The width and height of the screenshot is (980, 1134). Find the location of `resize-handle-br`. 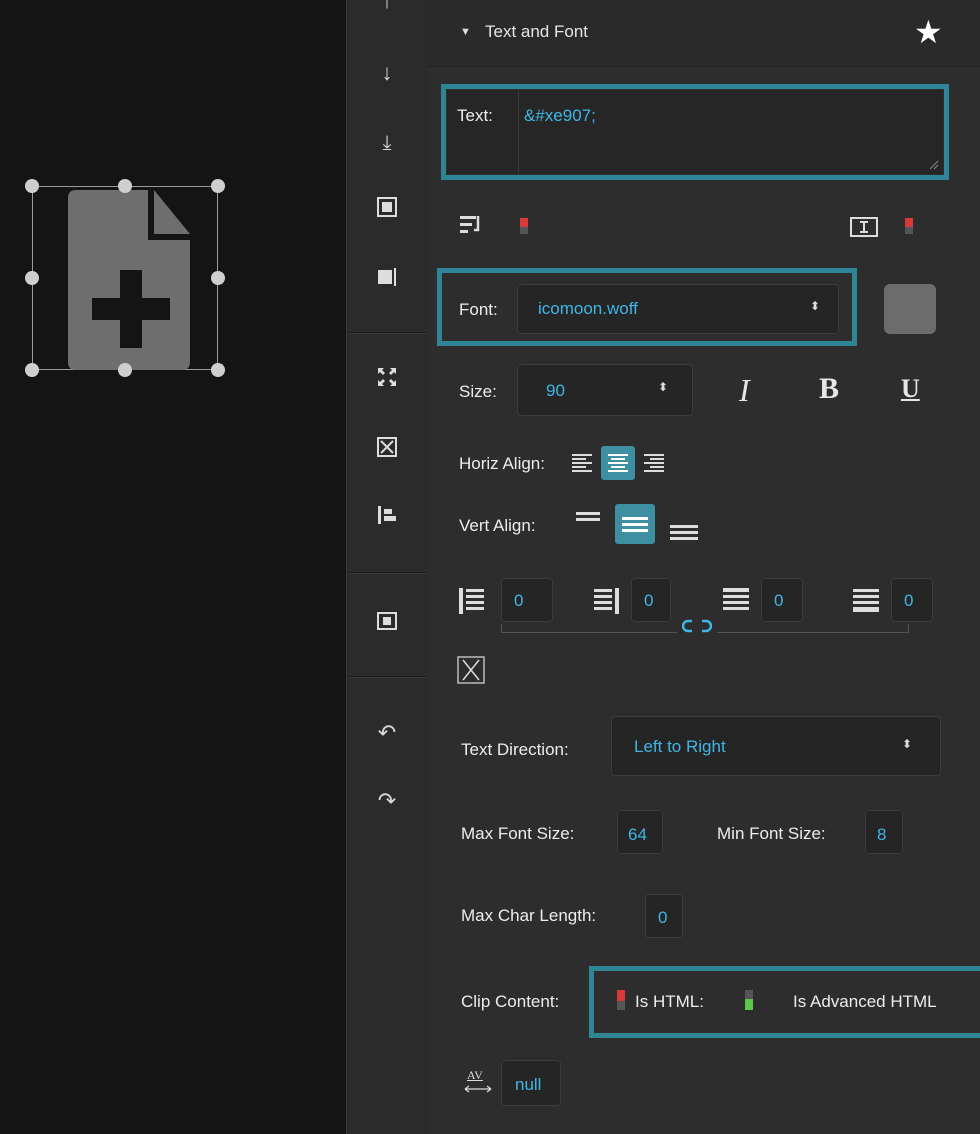

resize-handle-br is located at coordinates (218, 370).